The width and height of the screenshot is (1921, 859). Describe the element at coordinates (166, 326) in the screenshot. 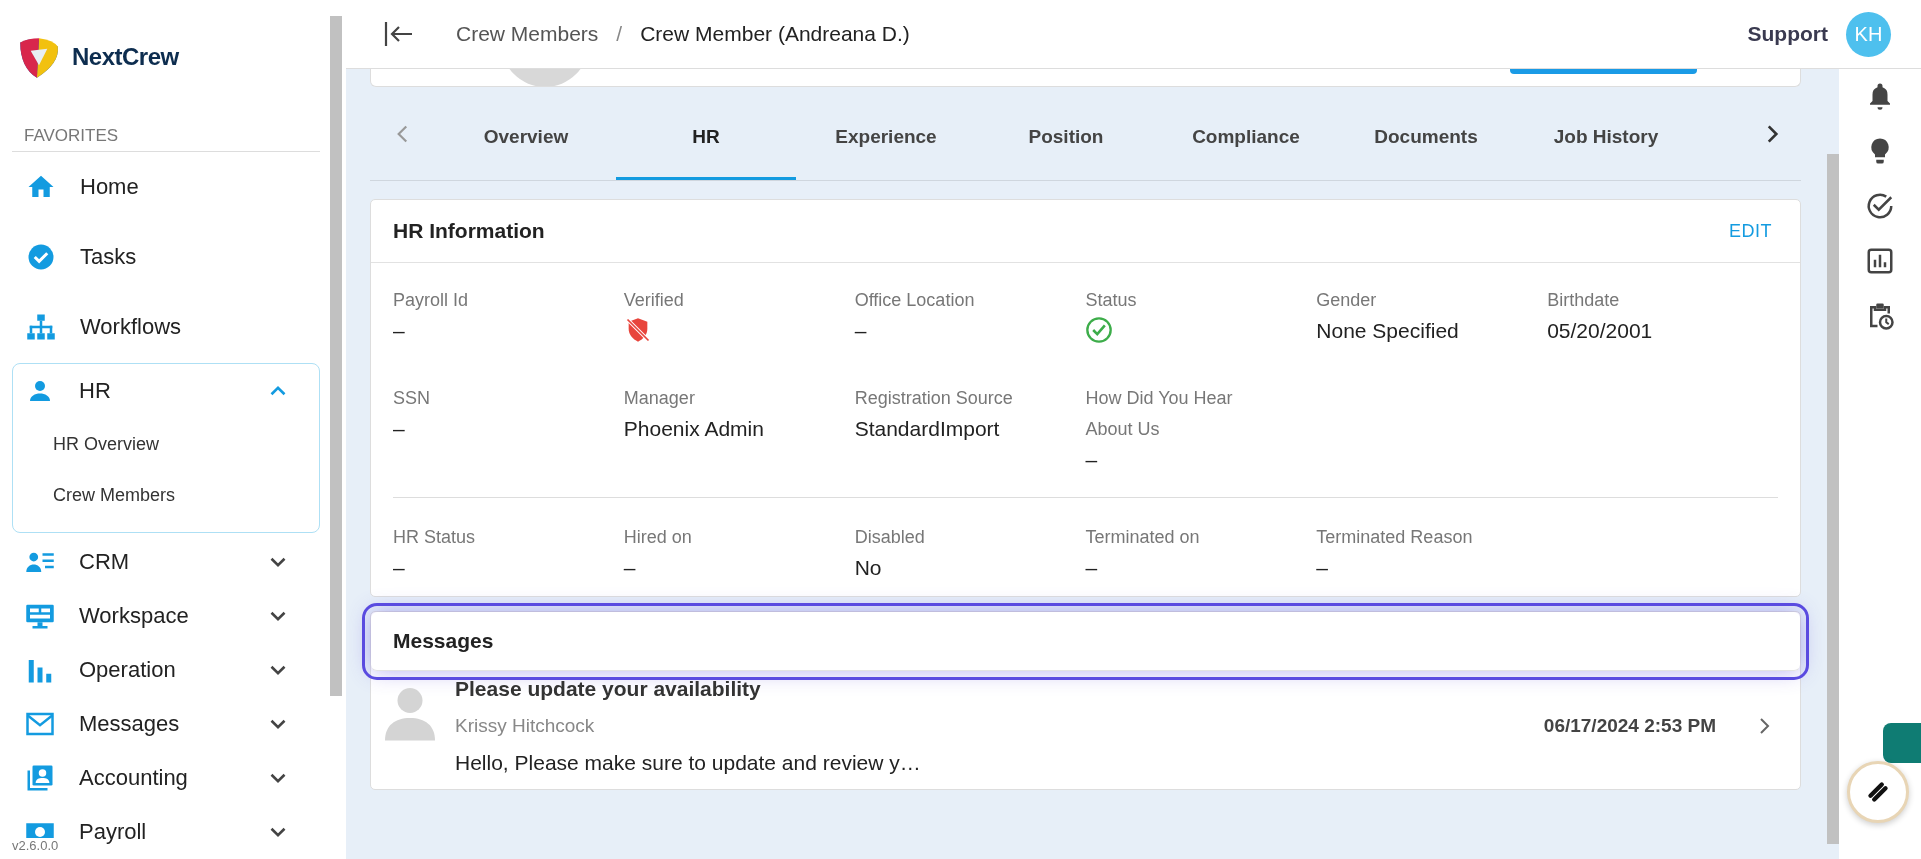

I see `nav-item: Workflows` at that location.